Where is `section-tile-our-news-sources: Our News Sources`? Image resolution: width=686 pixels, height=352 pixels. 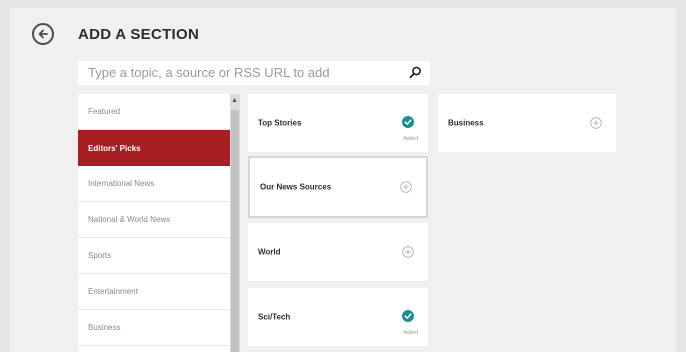
section-tile-our-news-sources: Our News Sources is located at coordinates (338, 187).